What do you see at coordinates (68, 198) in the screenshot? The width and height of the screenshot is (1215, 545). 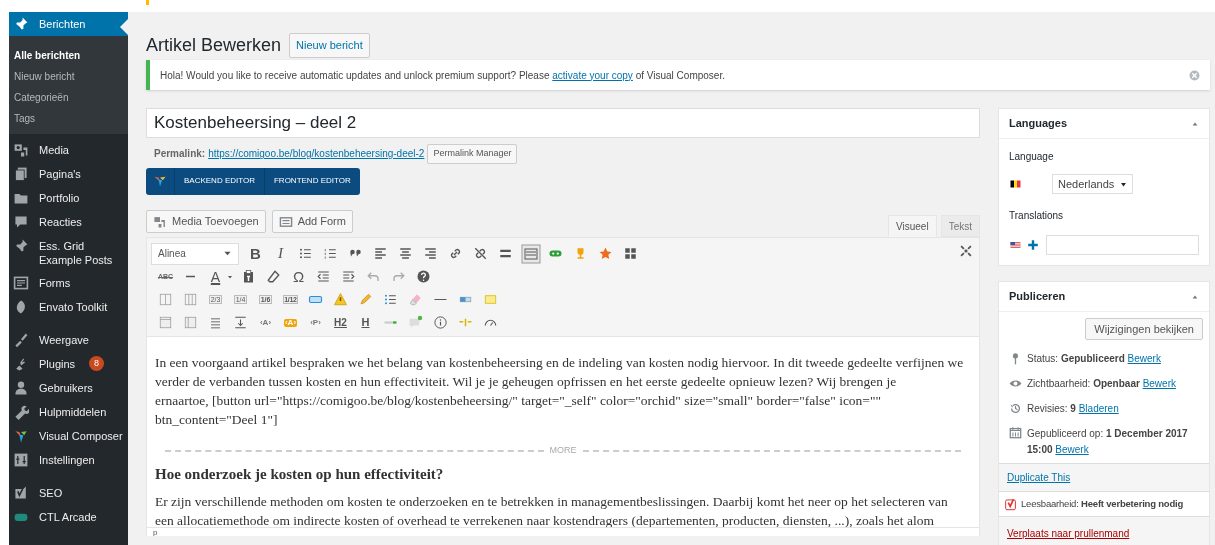 I see `sidebar-item: Portfolio` at bounding box center [68, 198].